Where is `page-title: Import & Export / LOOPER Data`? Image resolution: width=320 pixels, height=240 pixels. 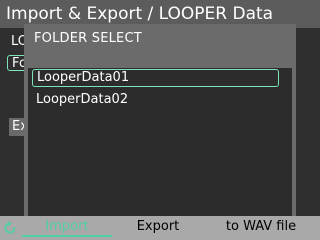 page-title: Import & Export / LOOPER Data is located at coordinates (140, 14).